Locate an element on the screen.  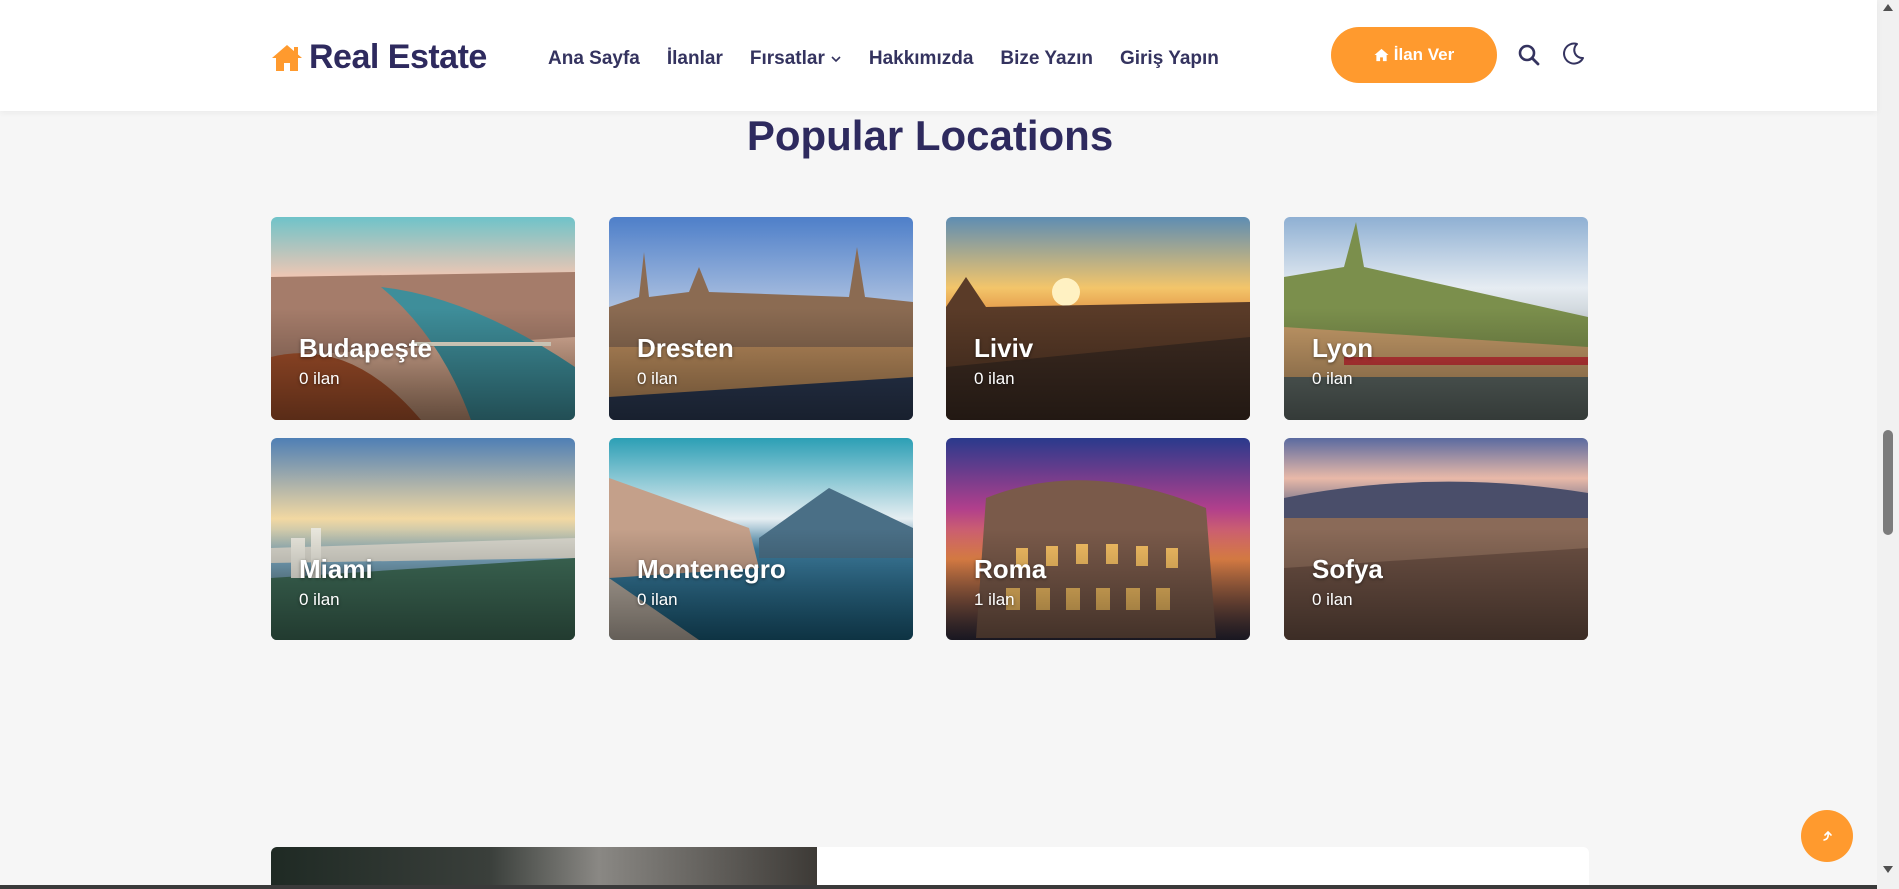
logo: Real Estate is located at coordinates (379, 57).